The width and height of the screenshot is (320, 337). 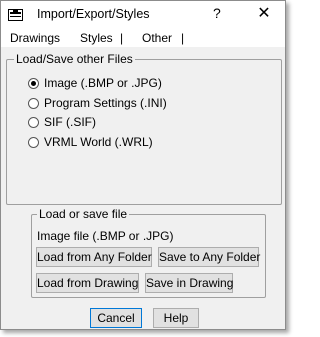 I want to click on radio-sif: SIF (.SIF), so click(x=62, y=122).